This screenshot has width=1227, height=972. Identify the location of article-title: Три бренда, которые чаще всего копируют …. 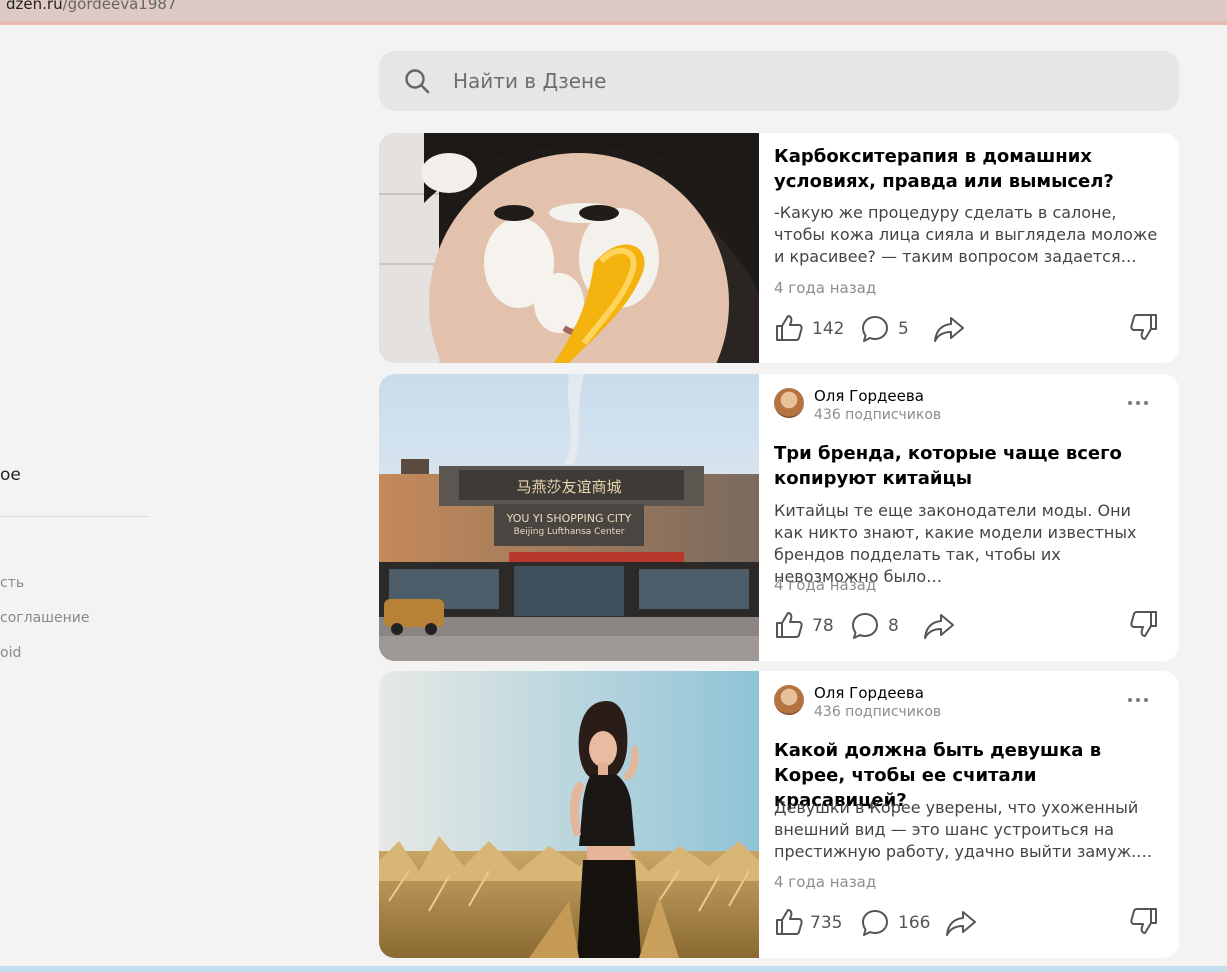
(969, 466).